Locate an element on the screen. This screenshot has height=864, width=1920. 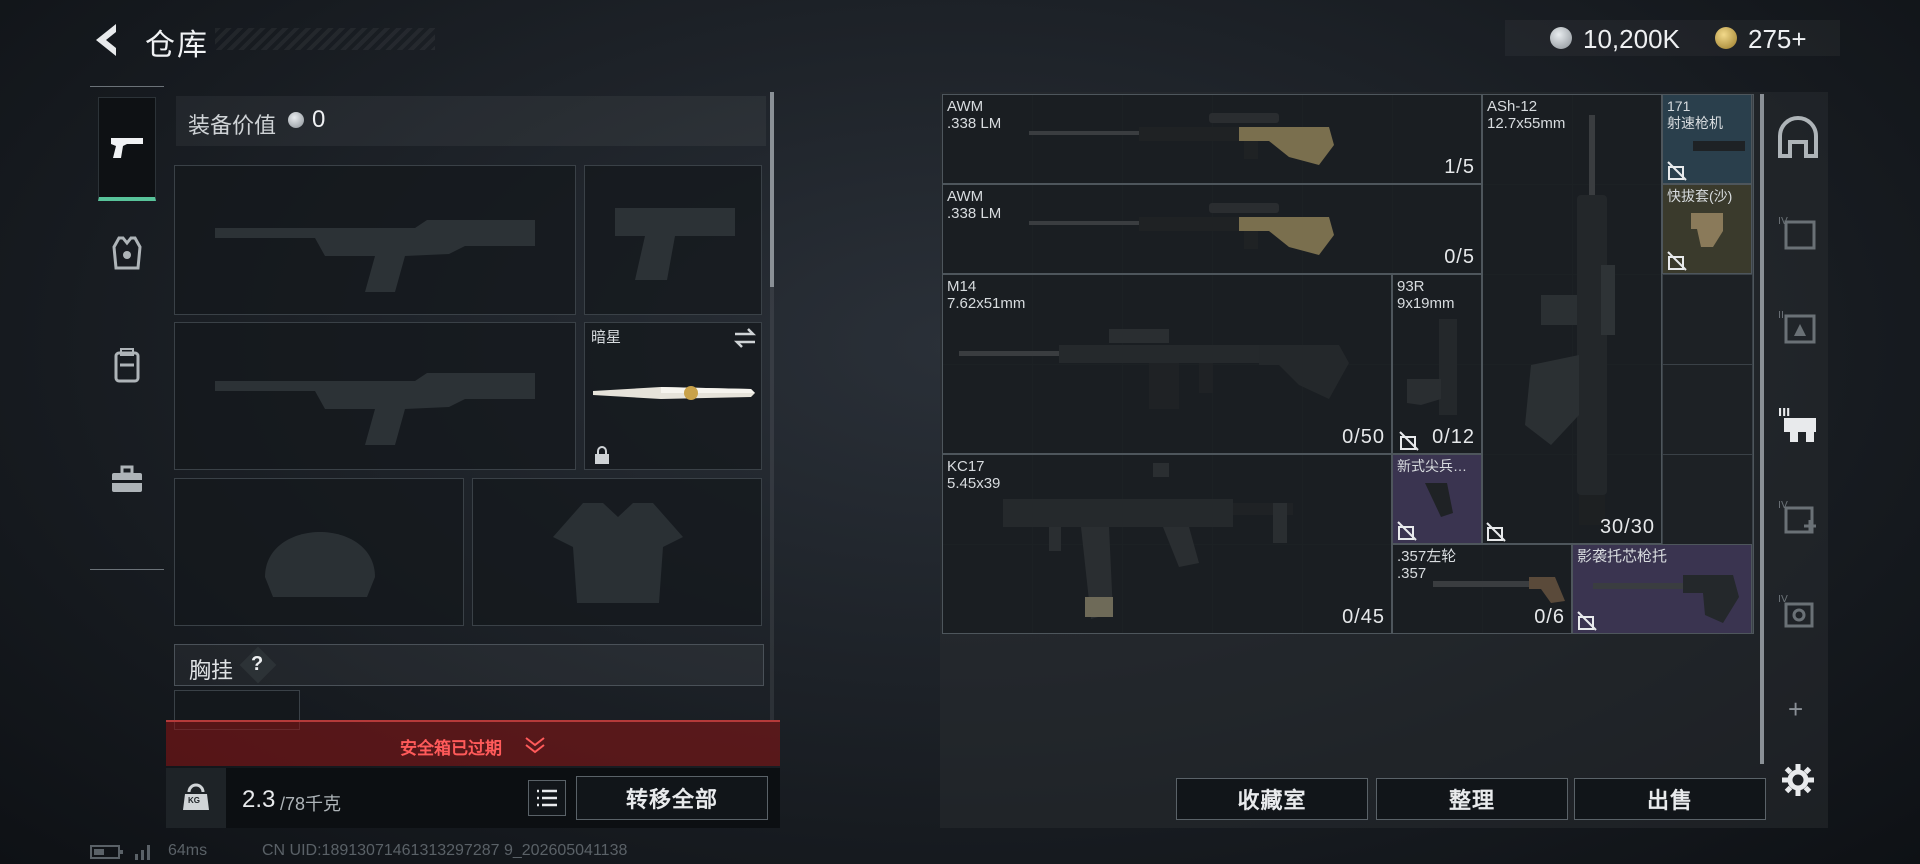
transfer-all-button: 转移全部 is located at coordinates (672, 798).